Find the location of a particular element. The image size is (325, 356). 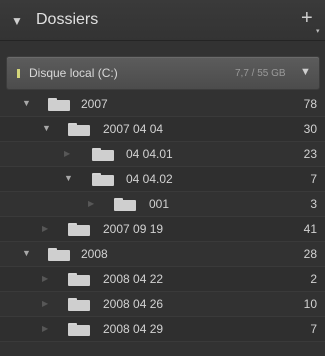

folder-row: ▶ 001 3 is located at coordinates (162, 204).